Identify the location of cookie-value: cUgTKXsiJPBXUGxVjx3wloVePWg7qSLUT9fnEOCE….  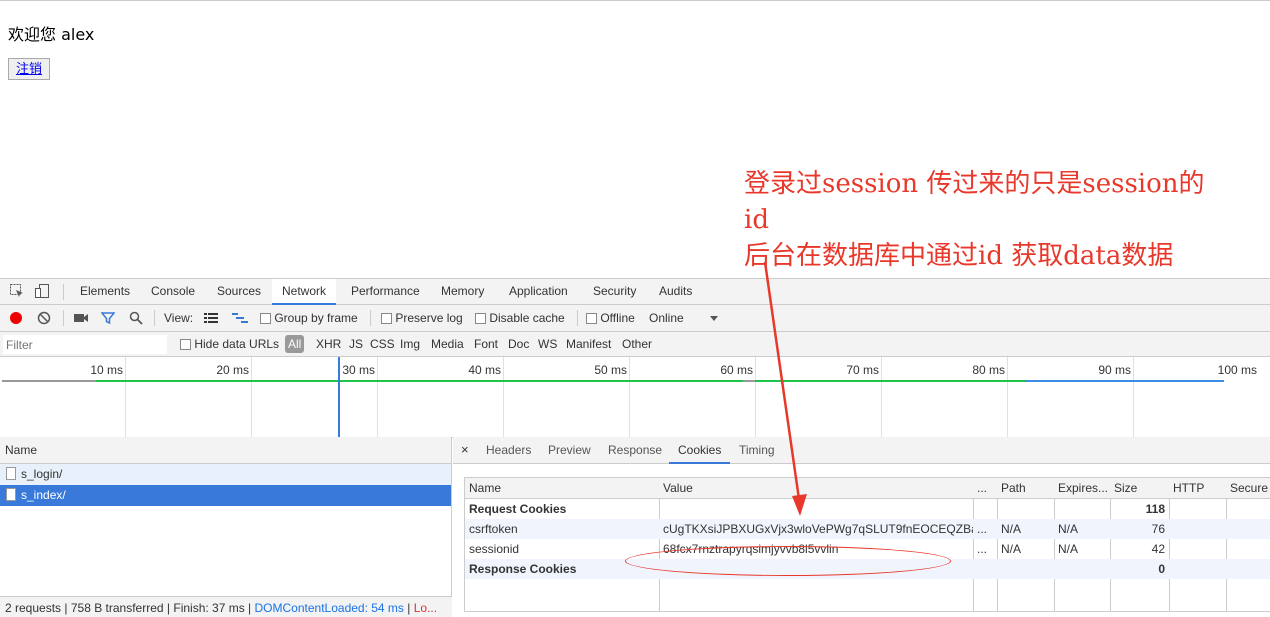
(818, 529).